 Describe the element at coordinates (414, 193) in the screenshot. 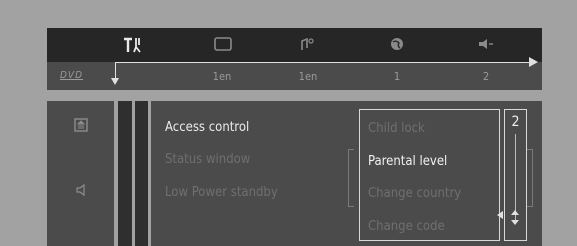

I see `submenu-item-change-country: Change country` at that location.